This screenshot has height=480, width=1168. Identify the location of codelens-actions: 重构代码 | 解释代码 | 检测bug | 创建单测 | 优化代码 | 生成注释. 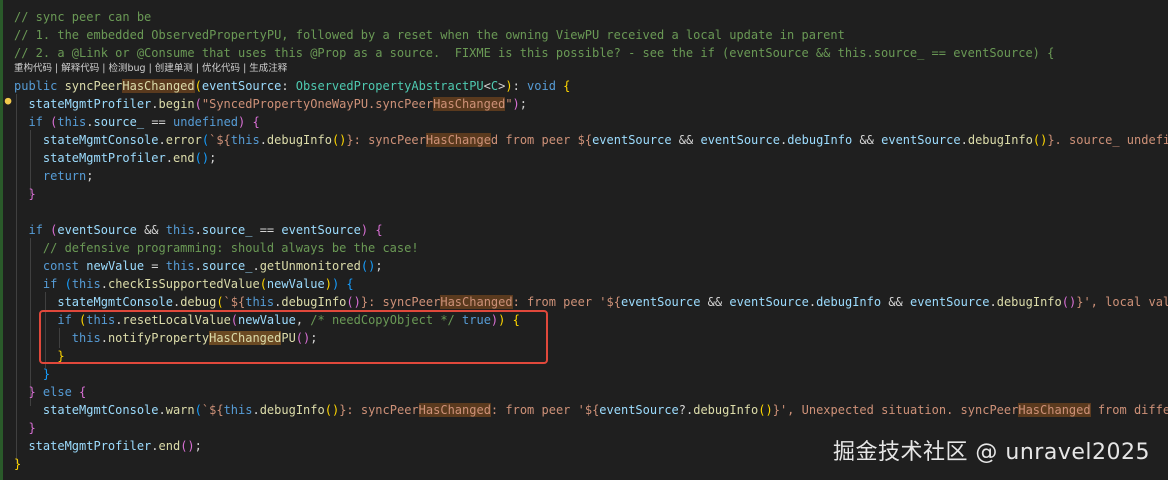
(150, 69).